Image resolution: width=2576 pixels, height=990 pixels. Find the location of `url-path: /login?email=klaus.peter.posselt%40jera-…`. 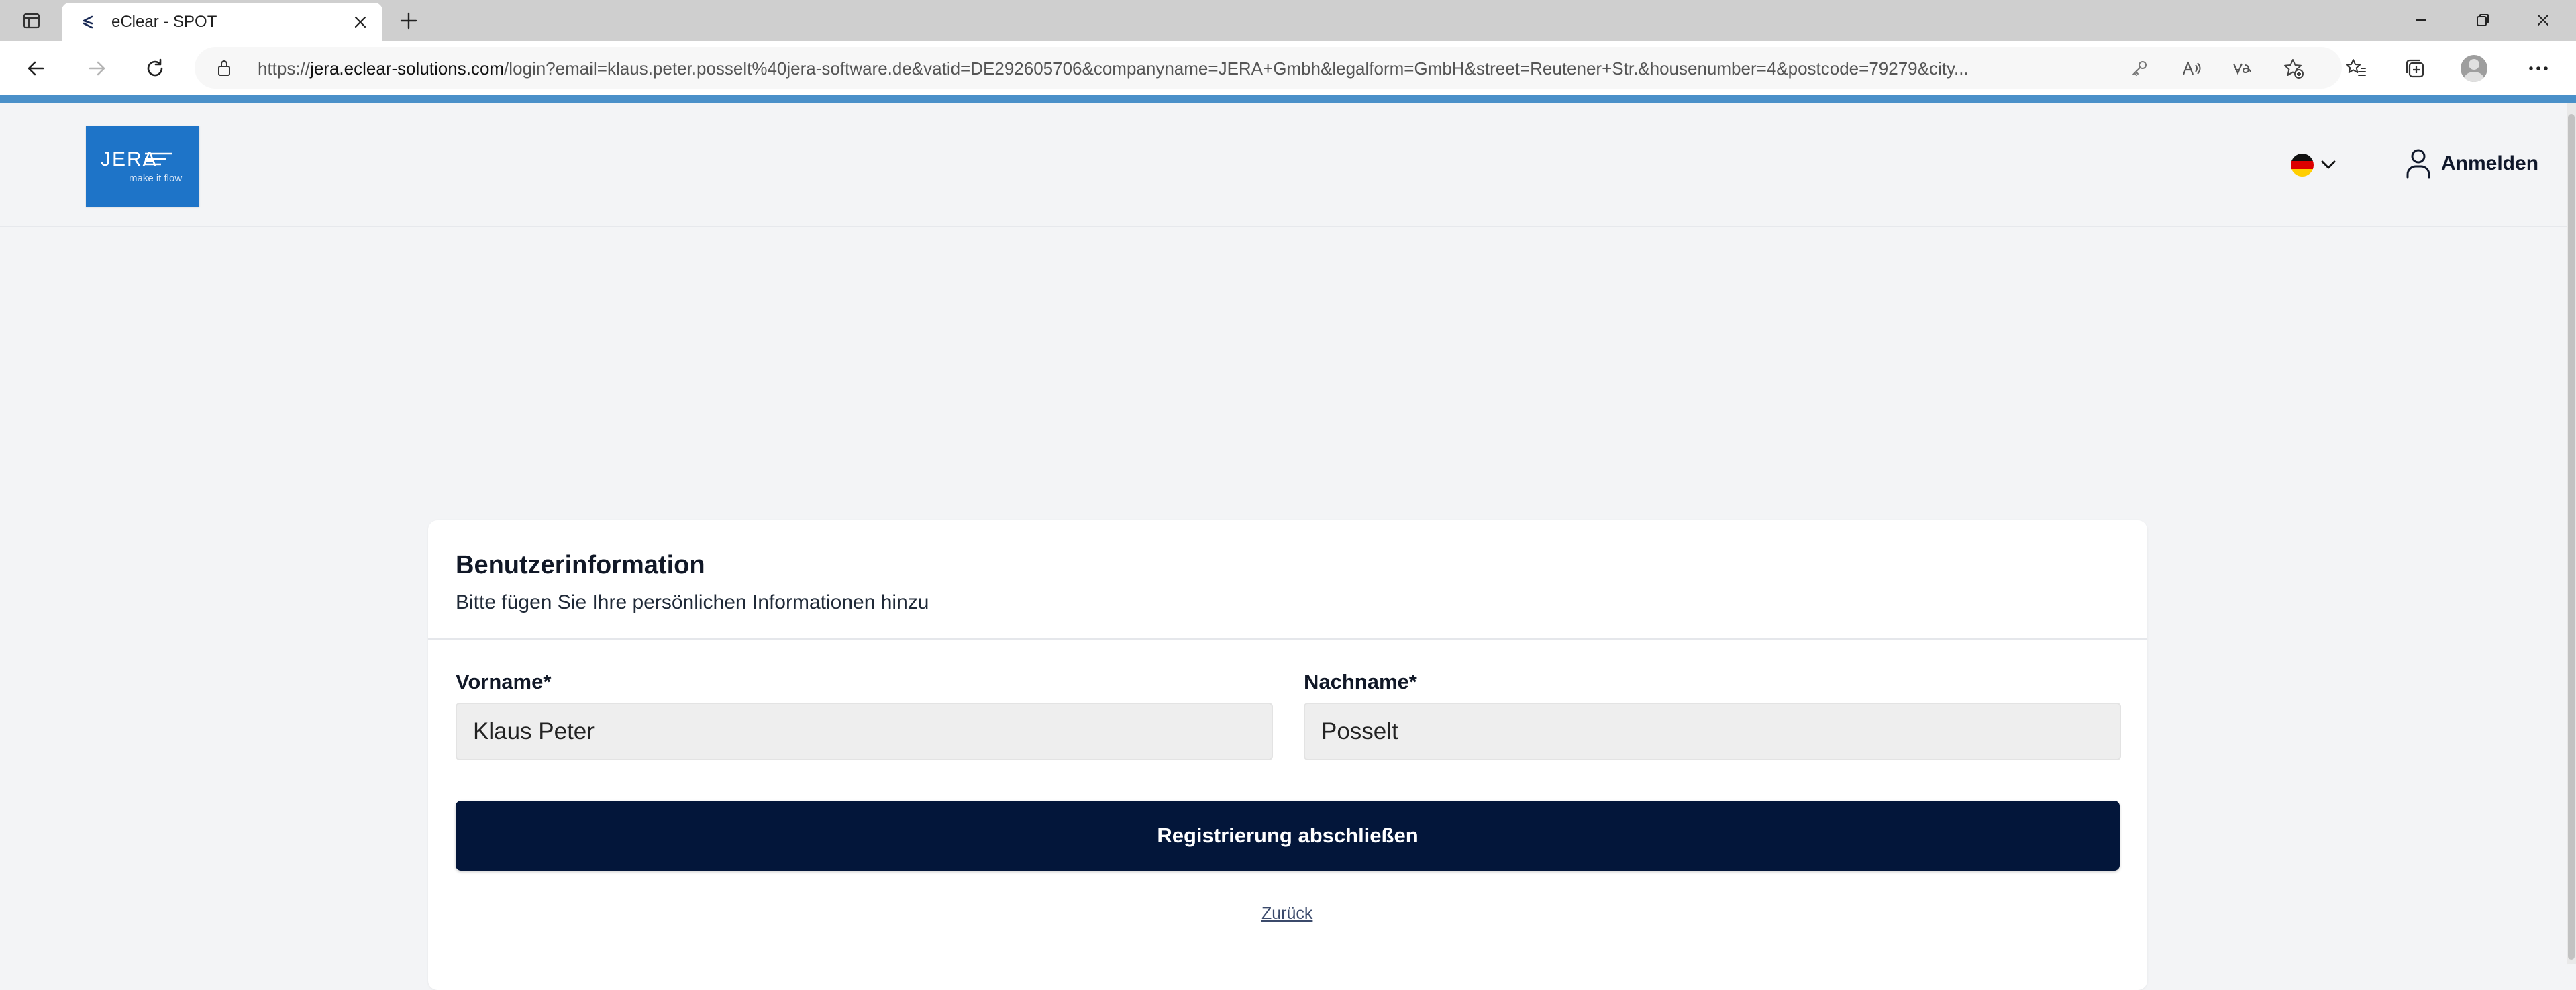

url-path: /login?email=klaus.peter.posselt%40jera-… is located at coordinates (1236, 68).